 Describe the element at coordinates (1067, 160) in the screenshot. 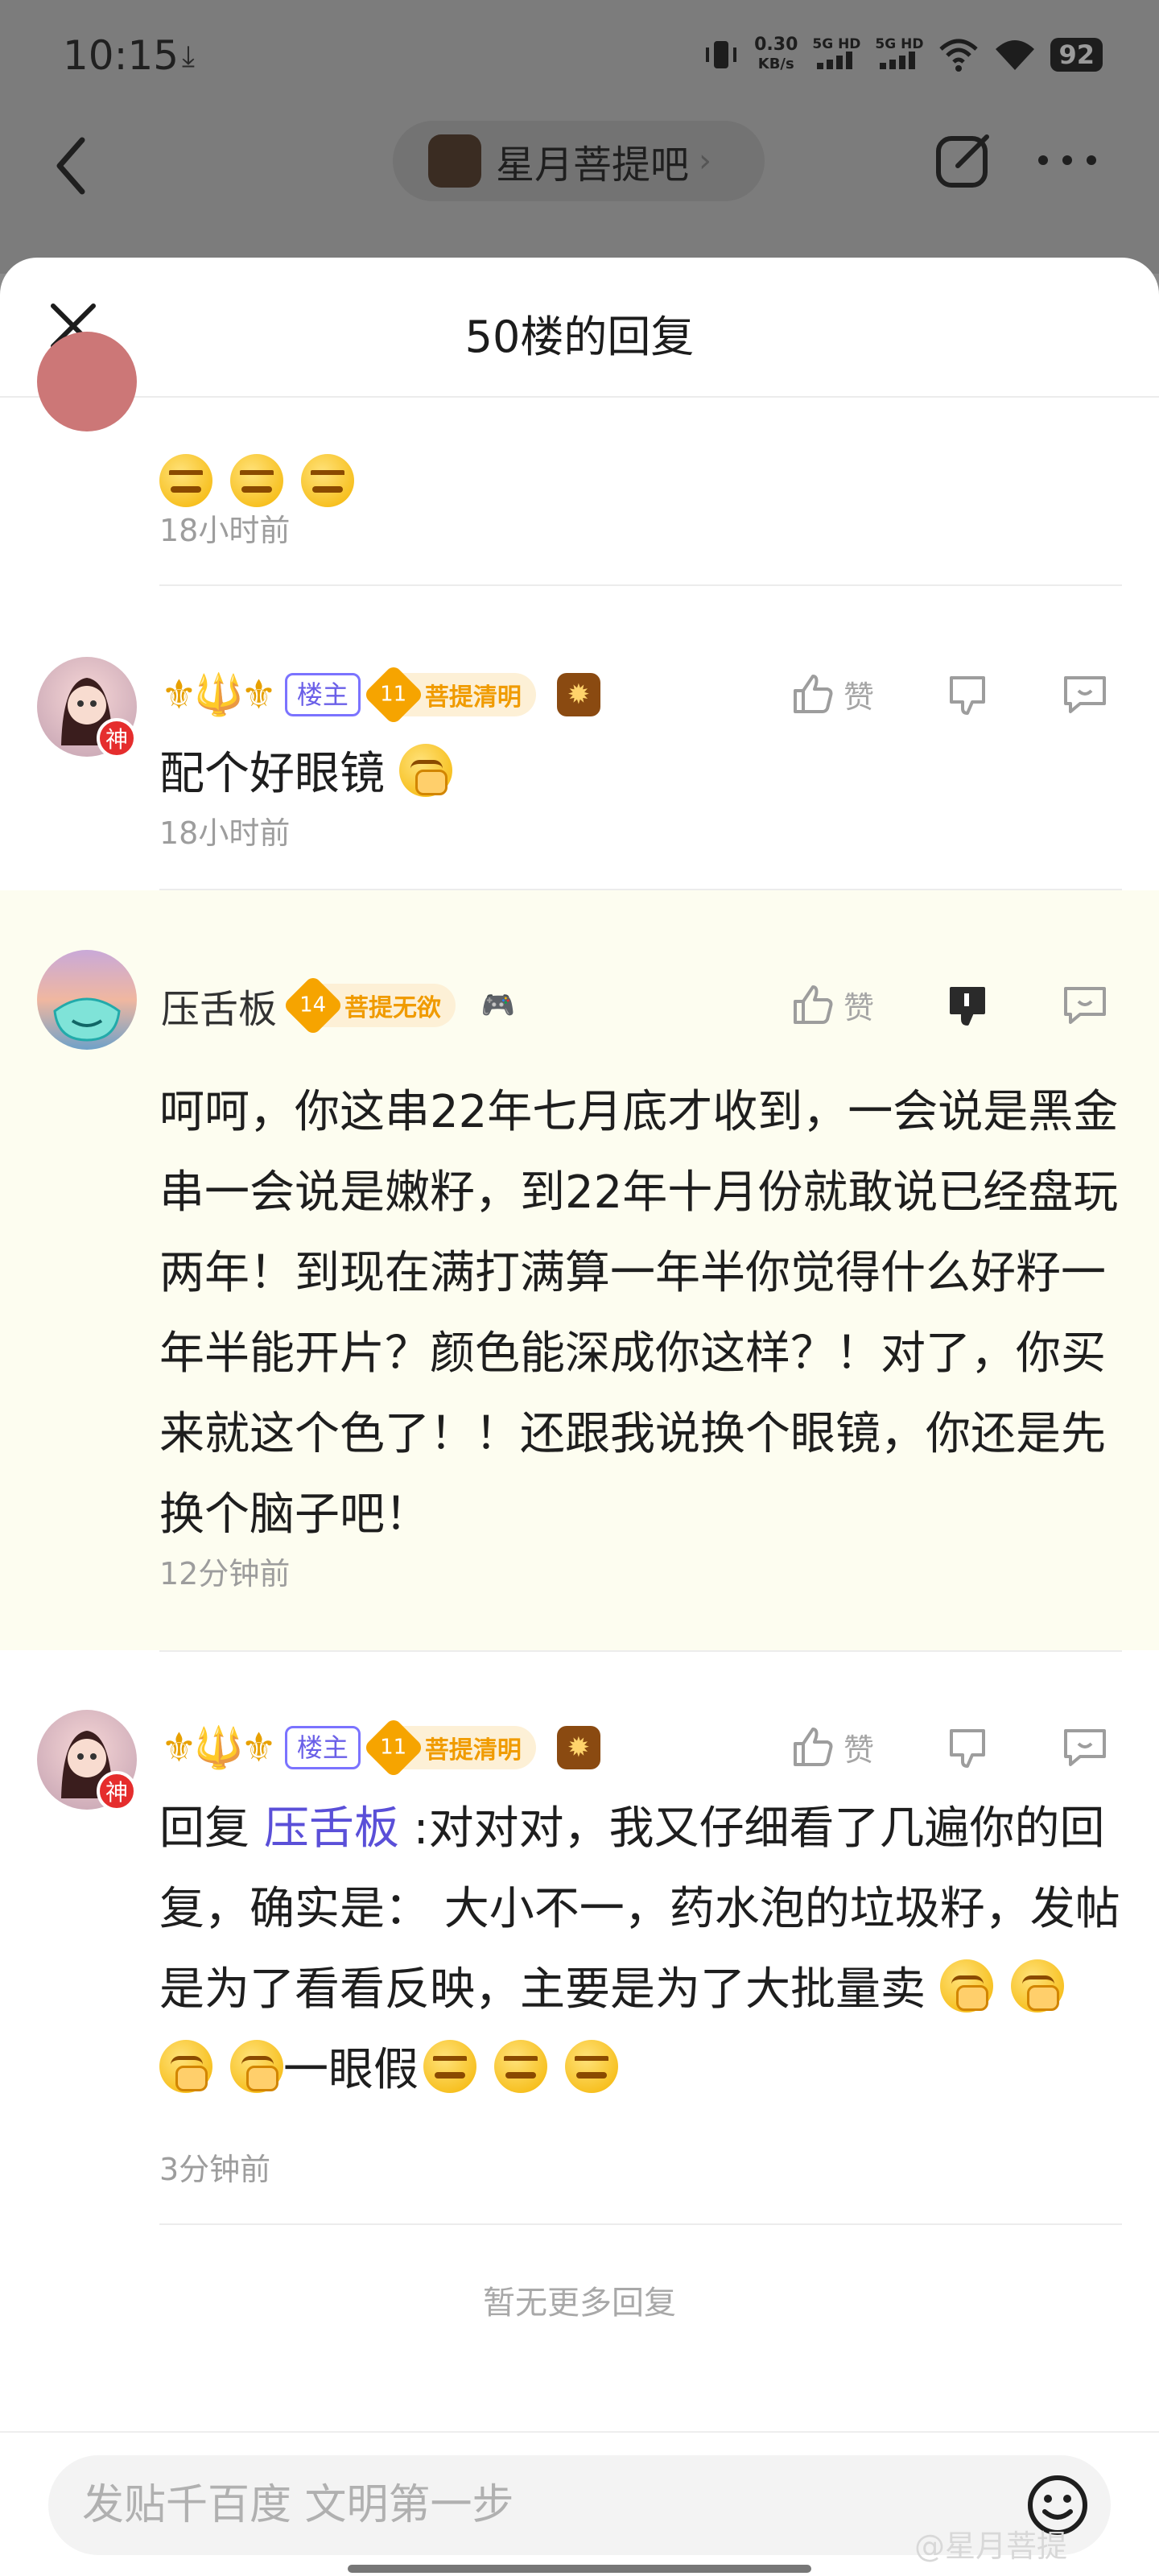

I see `more-options-icon` at that location.